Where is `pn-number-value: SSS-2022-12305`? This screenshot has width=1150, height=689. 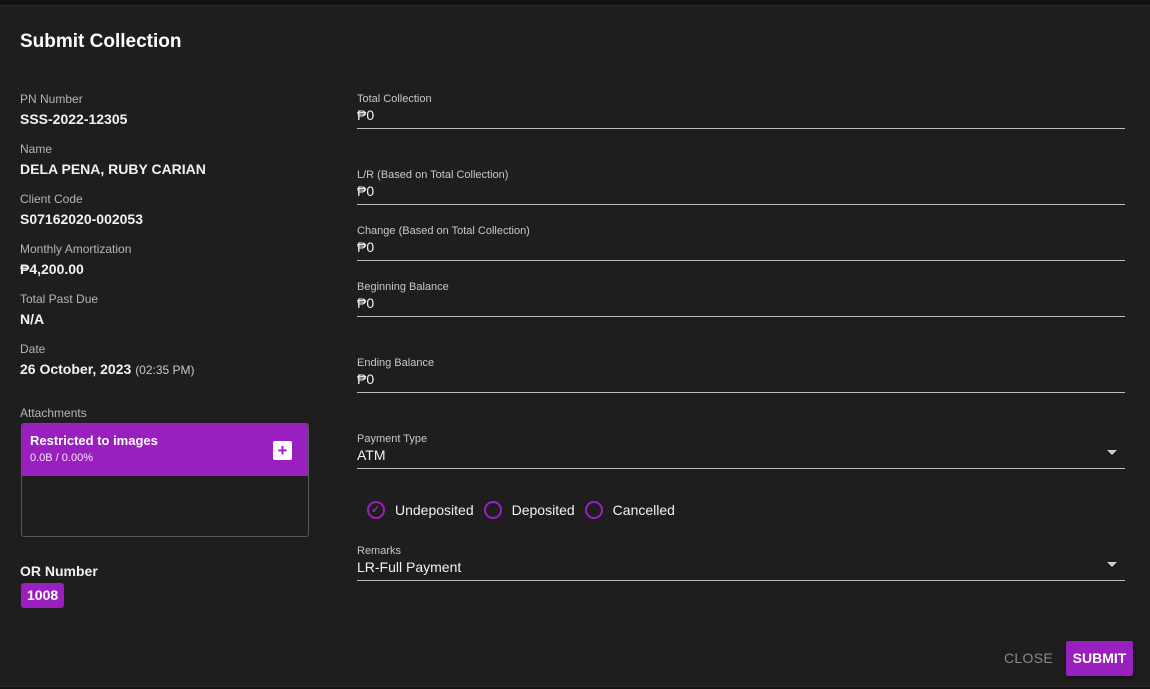
pn-number-value: SSS-2022-12305 is located at coordinates (74, 119).